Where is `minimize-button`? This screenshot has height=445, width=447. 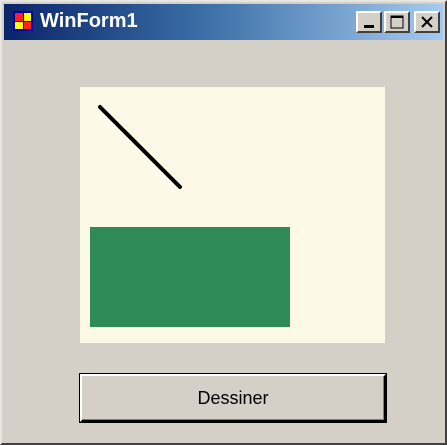
minimize-button is located at coordinates (369, 22).